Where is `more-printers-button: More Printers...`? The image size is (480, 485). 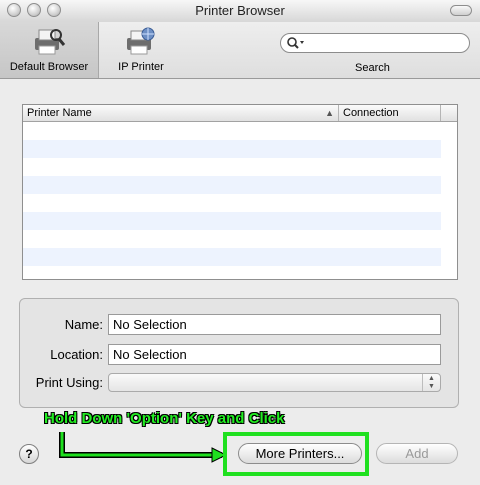
more-printers-button: More Printers... is located at coordinates (300, 453).